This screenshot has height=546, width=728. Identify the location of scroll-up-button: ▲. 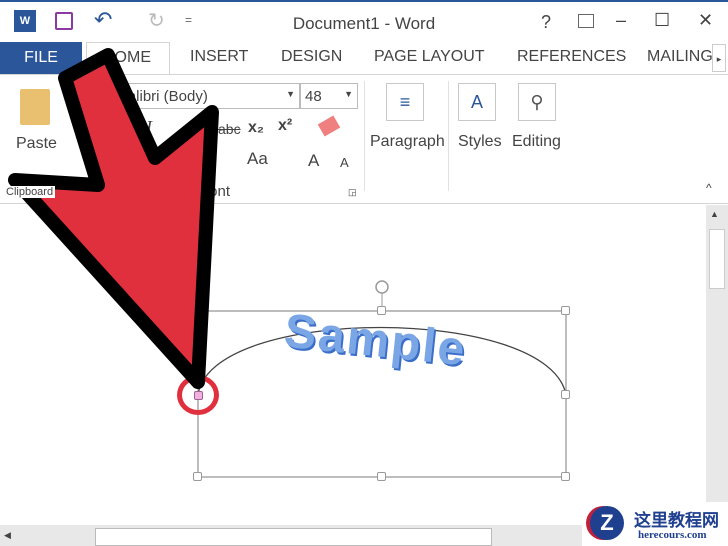
(714, 214).